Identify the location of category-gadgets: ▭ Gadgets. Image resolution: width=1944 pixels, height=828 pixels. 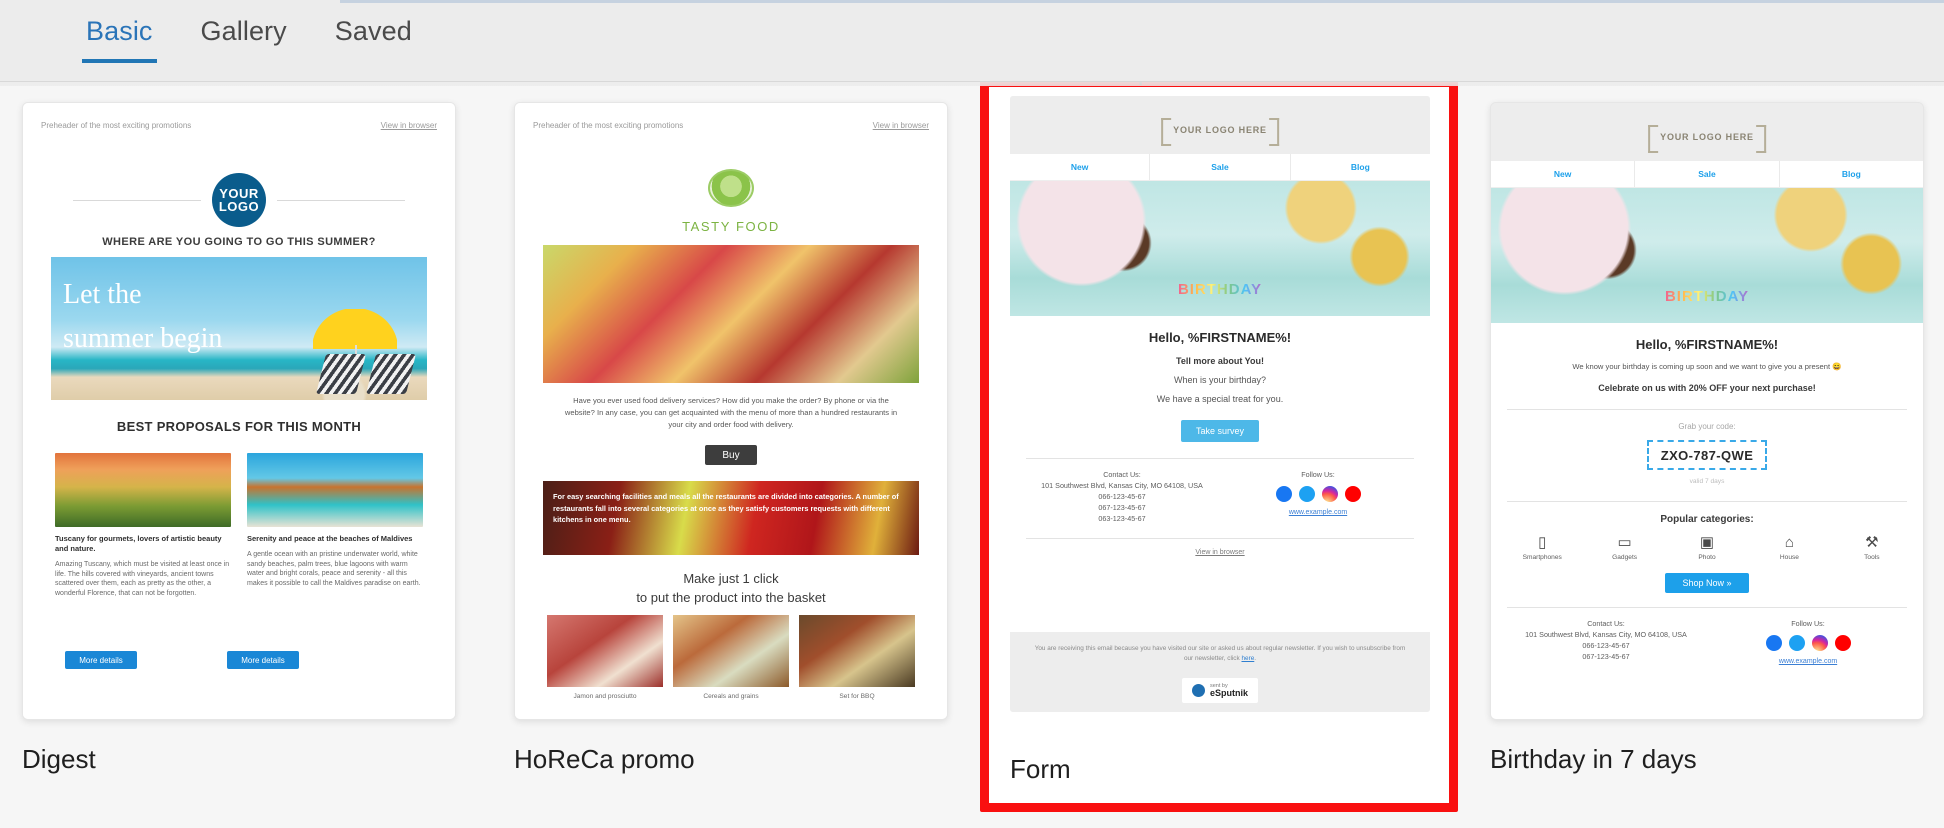
(1624, 547).